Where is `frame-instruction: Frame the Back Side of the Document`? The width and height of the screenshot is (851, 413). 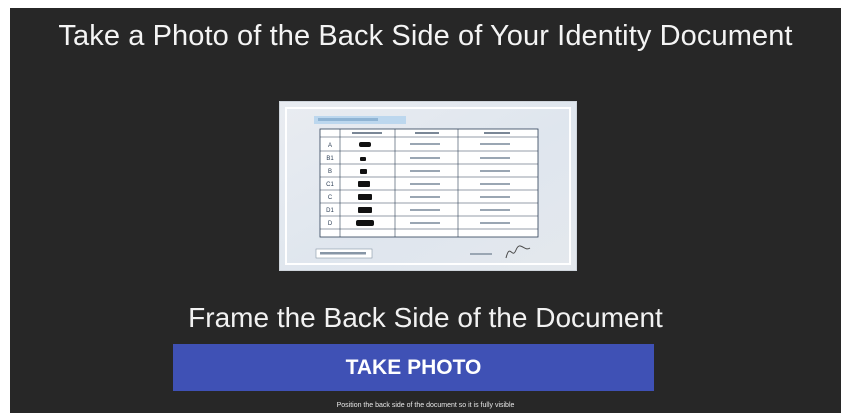
frame-instruction: Frame the Back Side of the Document is located at coordinates (425, 317).